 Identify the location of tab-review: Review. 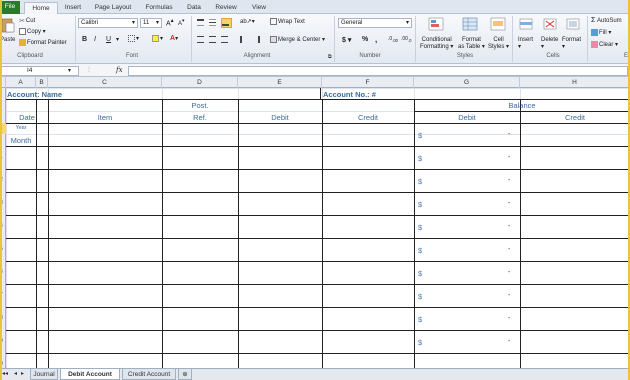
(226, 8).